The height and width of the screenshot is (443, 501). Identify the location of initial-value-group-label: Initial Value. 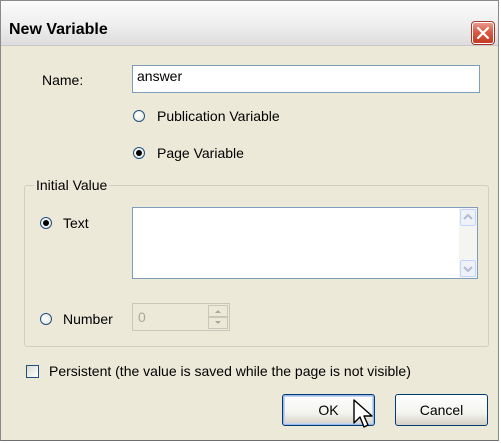
(72, 185).